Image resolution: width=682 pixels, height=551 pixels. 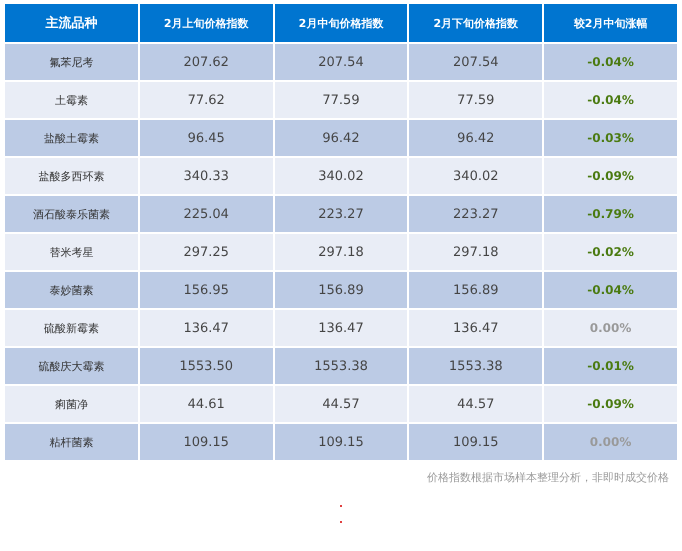 I want to click on column-header: 较2月中旬涨幅, so click(x=610, y=23).